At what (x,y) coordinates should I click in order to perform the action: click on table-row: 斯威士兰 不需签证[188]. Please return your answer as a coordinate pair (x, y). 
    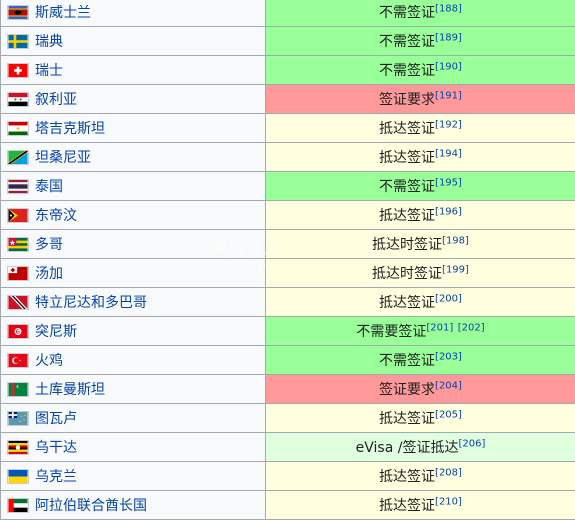
    Looking at the image, I should click on (287, 13).